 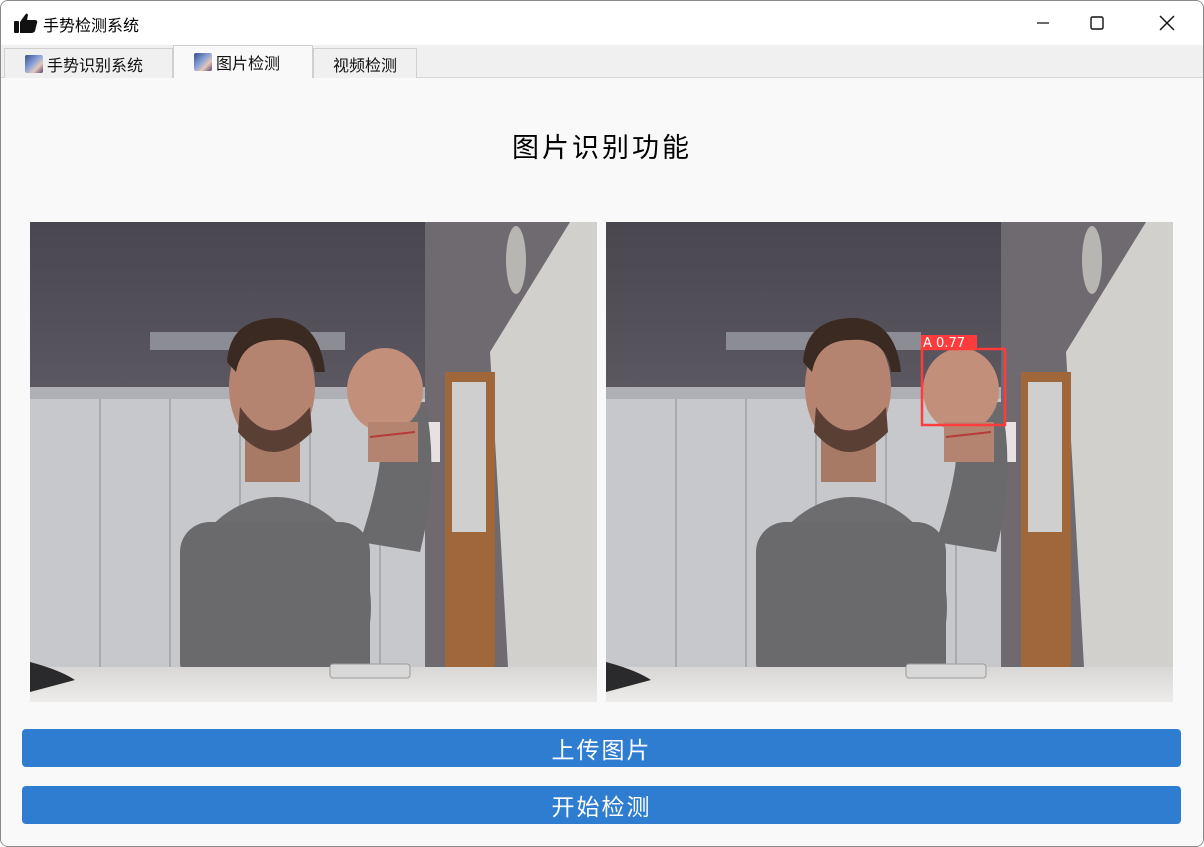 I want to click on minimize-icon, so click(x=1043, y=23).